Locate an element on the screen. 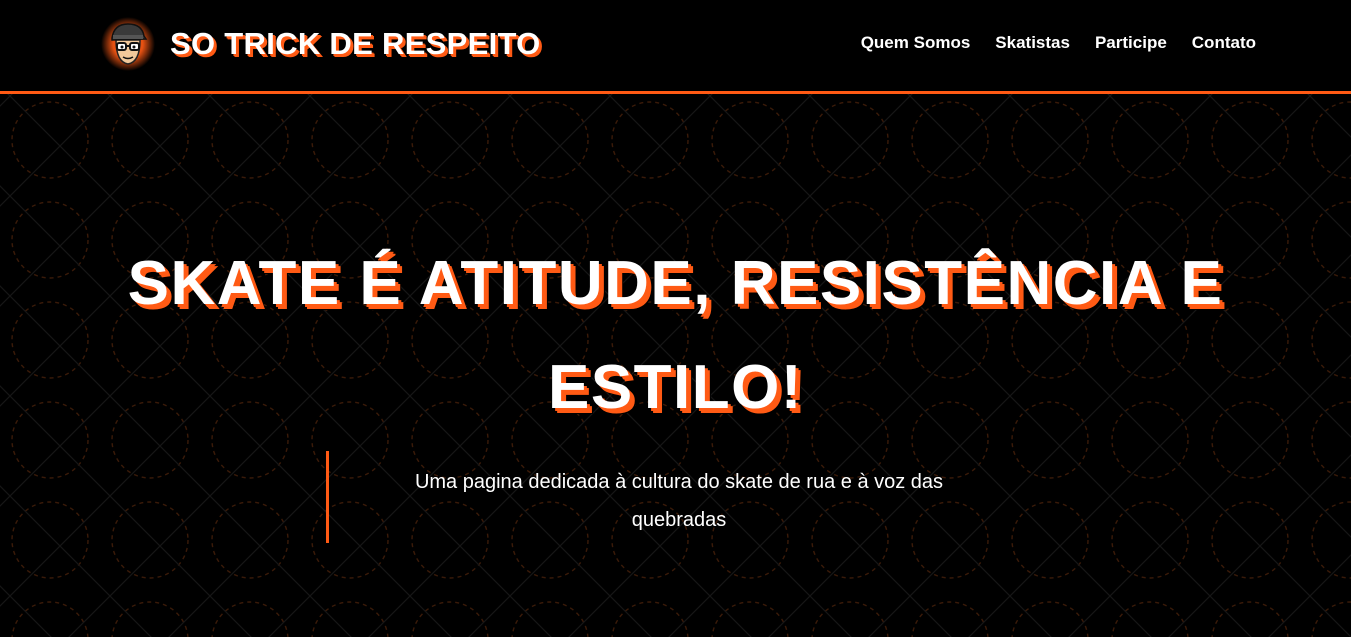  nav-link-participe: Participe is located at coordinates (1131, 43).